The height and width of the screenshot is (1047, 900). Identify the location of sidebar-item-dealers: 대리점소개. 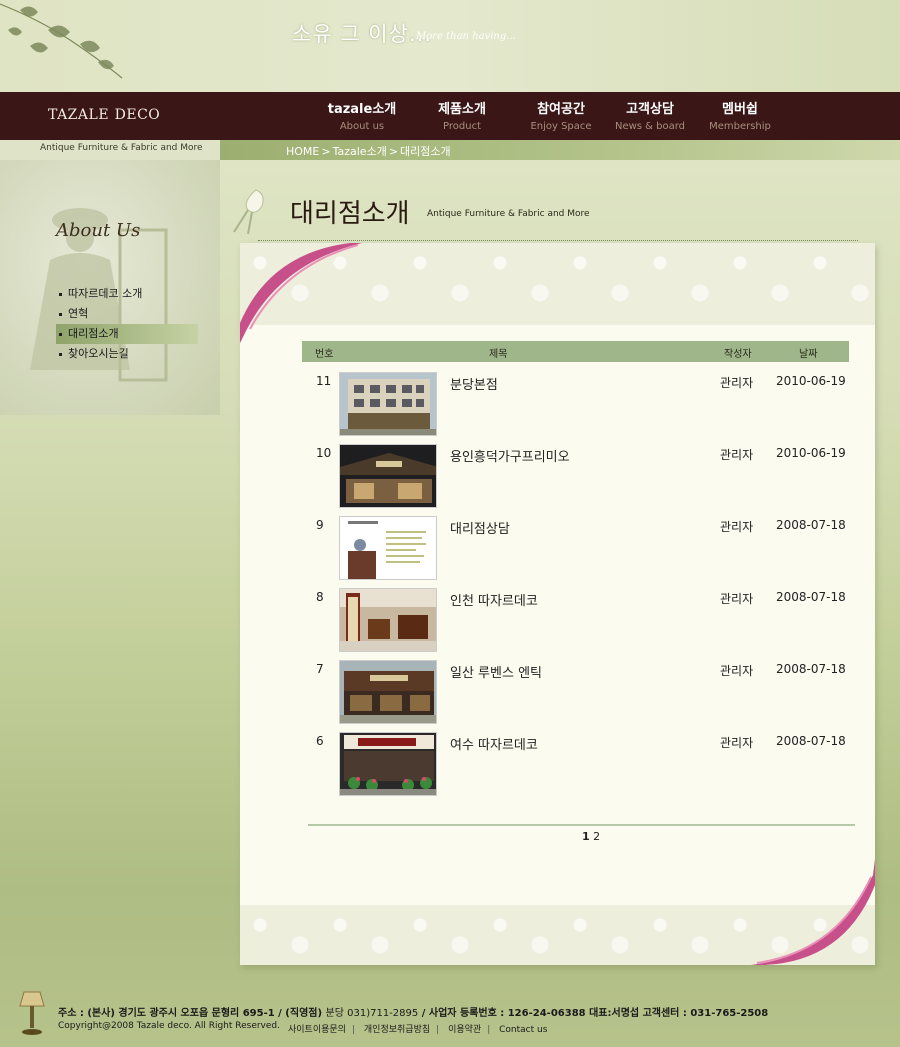
(127, 334).